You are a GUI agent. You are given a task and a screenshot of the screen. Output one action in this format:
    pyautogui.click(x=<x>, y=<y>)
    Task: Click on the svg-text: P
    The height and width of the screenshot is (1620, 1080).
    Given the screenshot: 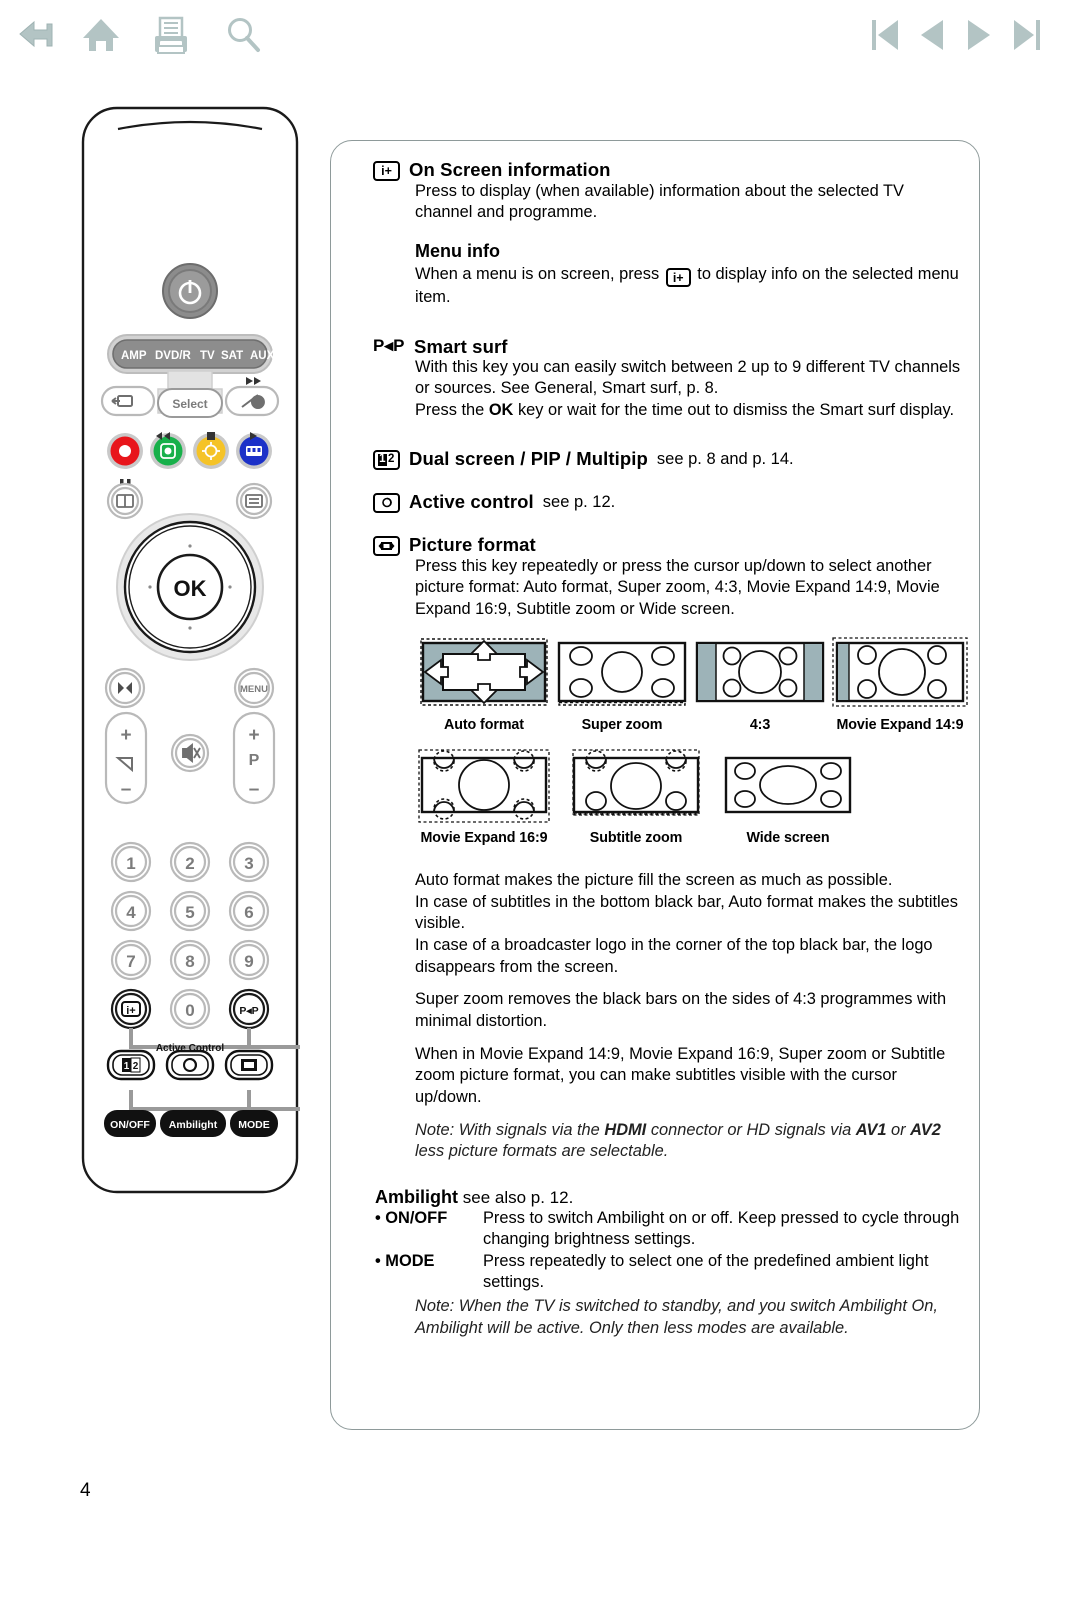 What is the action you would take?
    pyautogui.click(x=254, y=760)
    